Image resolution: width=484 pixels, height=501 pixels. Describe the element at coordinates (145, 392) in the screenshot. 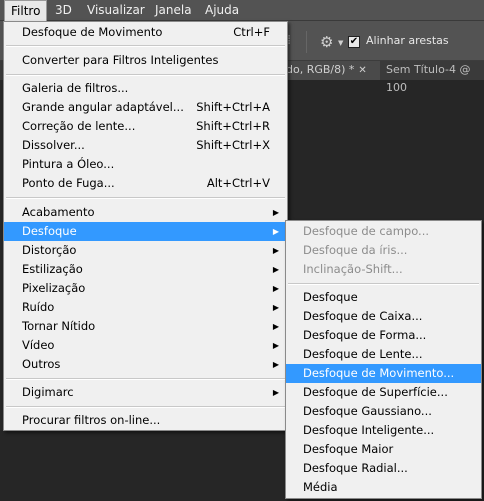

I see `menu-item-digimarc: Digimarc ▶` at that location.